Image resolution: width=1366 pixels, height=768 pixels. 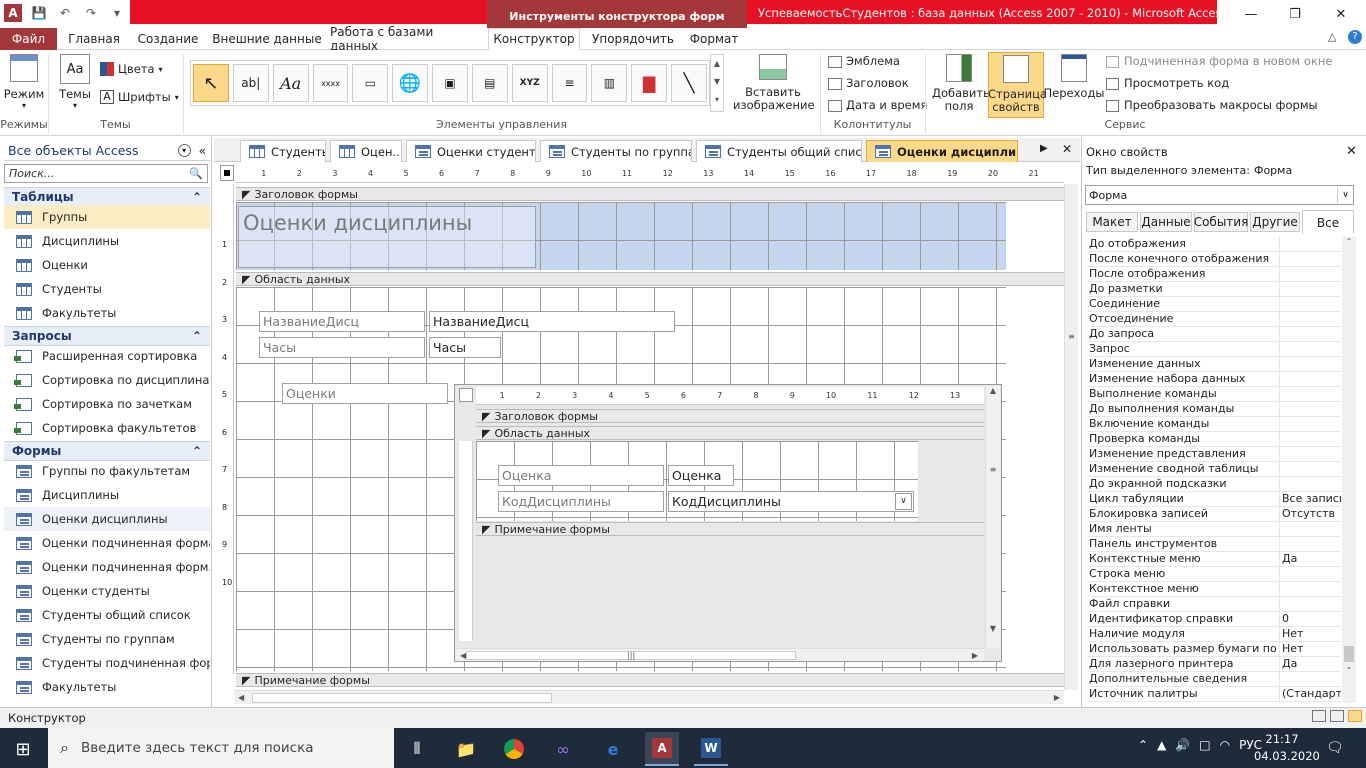 I want to click on textbox-control-icon: ab|, so click(x=250, y=83).